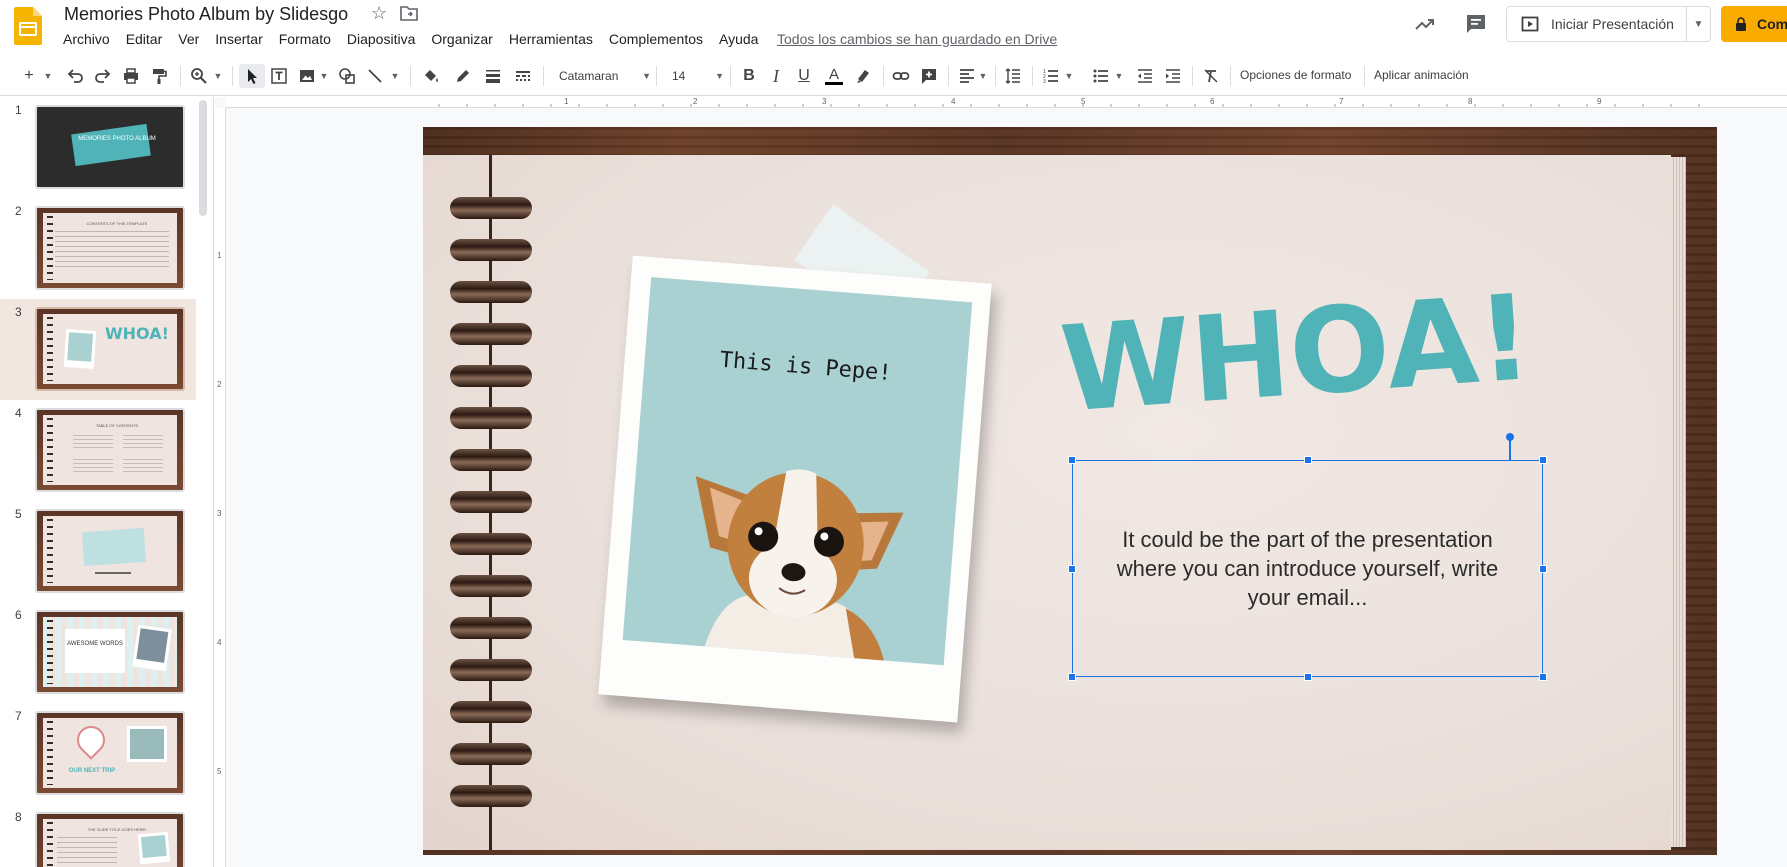 Image resolution: width=1787 pixels, height=867 pixels. Describe the element at coordinates (1051, 76) in the screenshot. I see `numbered-list-icon: 123` at that location.